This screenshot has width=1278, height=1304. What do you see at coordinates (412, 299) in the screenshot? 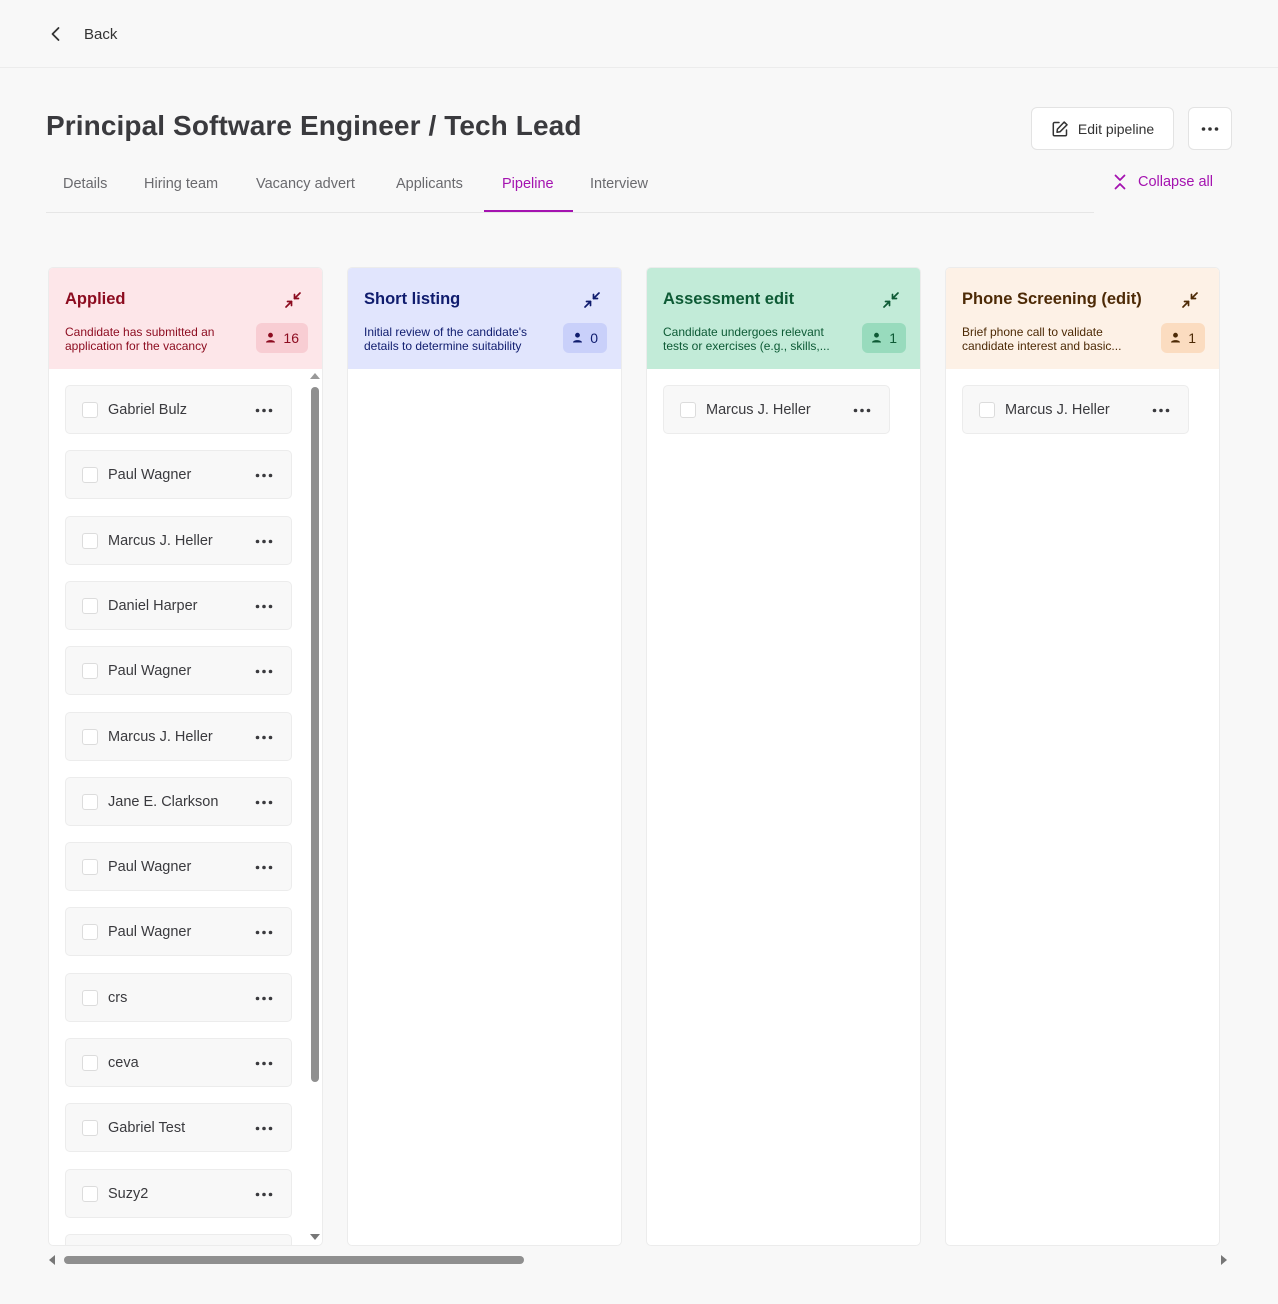
I see `stage-title: Short listing` at bounding box center [412, 299].